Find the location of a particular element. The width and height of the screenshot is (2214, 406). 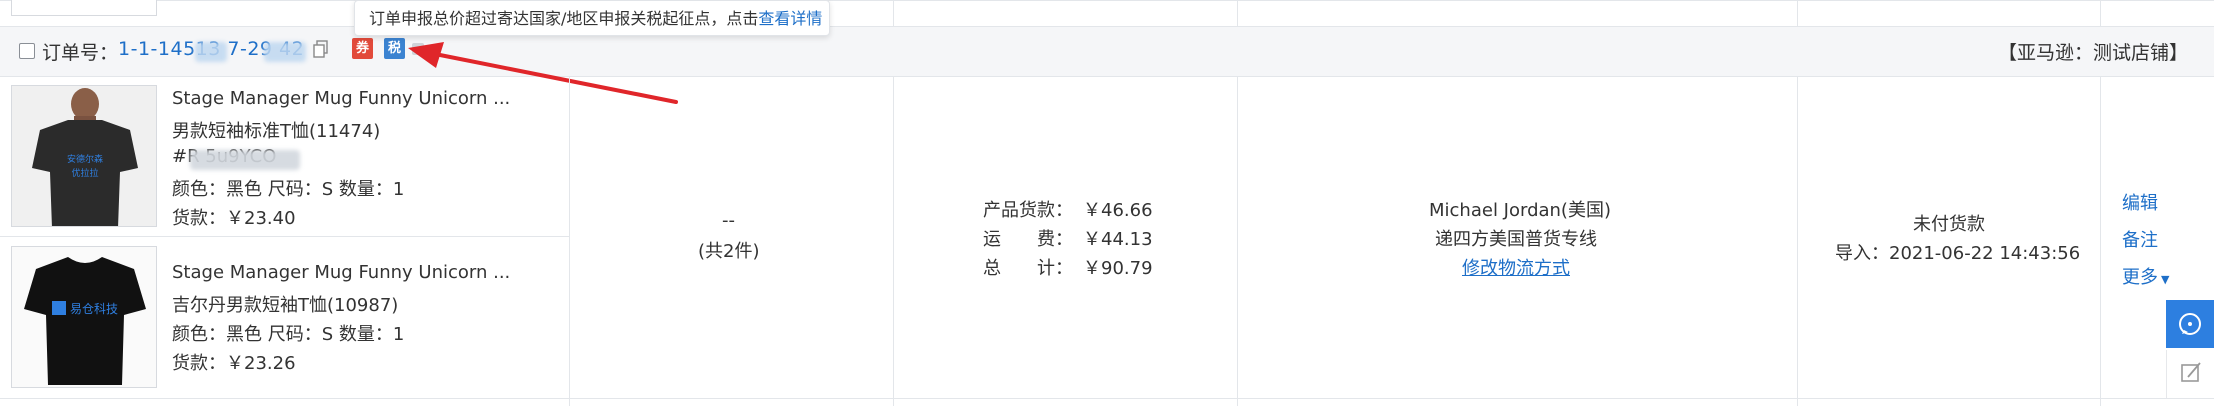

product-price: 货款：￥23.40 is located at coordinates (234, 218).